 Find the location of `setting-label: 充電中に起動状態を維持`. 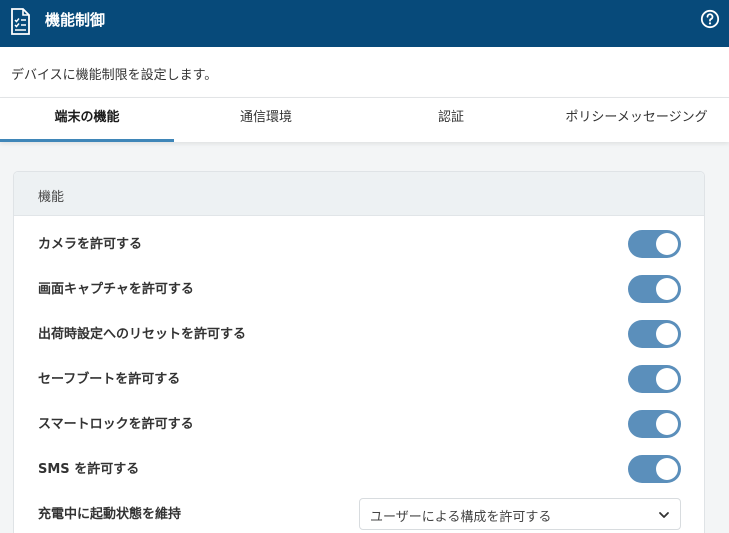

setting-label: 充電中に起動状態を維持 is located at coordinates (110, 514).